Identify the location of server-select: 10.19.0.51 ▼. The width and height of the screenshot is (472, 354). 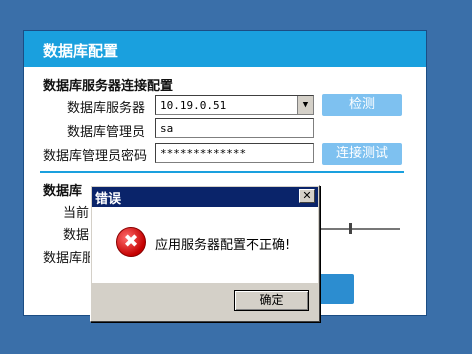
(234, 105).